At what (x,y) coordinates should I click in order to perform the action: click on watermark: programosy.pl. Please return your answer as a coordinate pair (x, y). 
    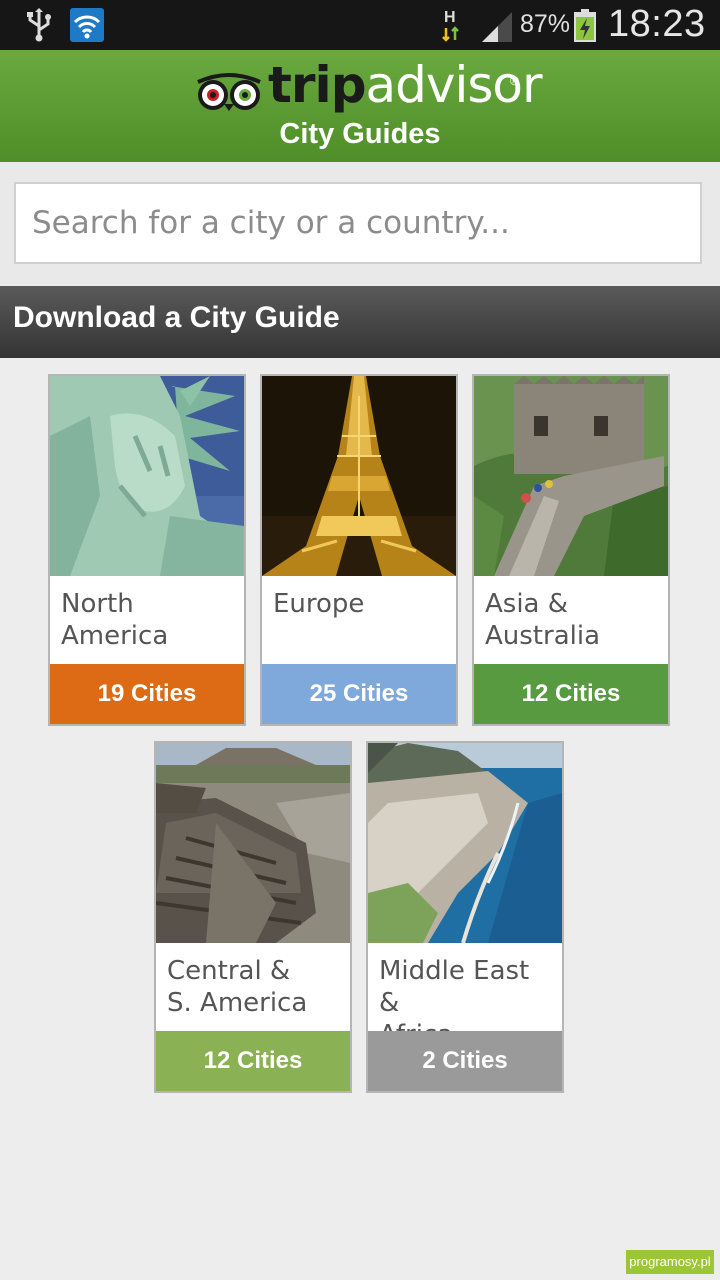
    Looking at the image, I should click on (670, 1262).